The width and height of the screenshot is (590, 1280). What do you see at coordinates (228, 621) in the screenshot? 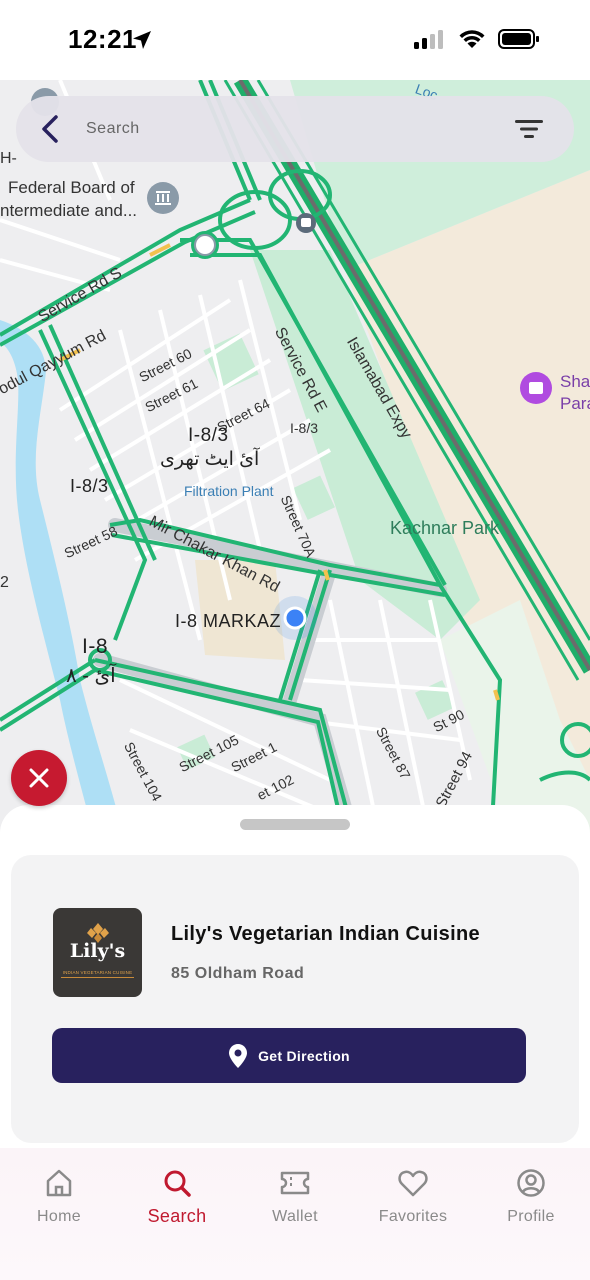
I see `map-label-i8-markaz: I-8 MARKAZ` at bounding box center [228, 621].